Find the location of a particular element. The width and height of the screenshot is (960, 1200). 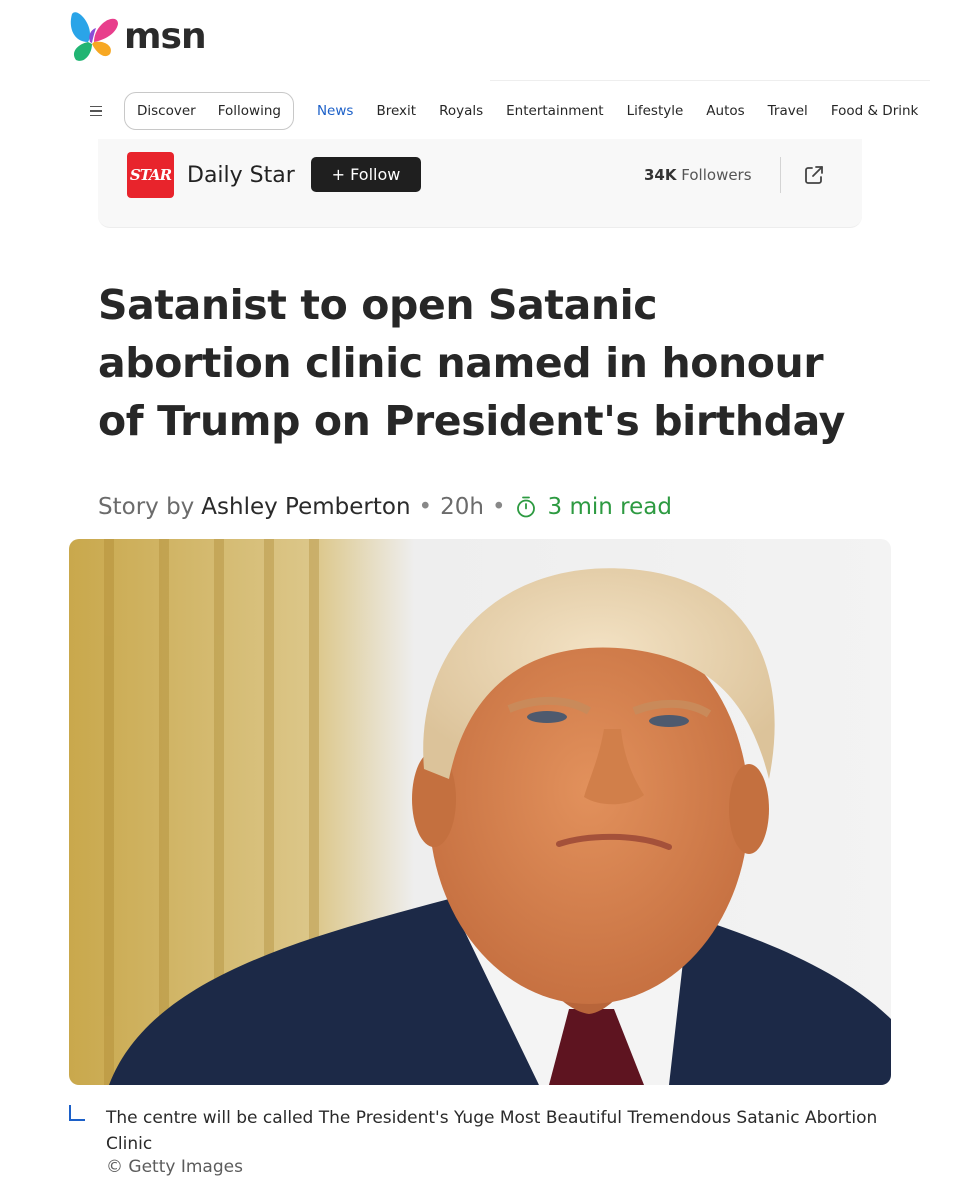

hamburger-icon is located at coordinates (96, 111).